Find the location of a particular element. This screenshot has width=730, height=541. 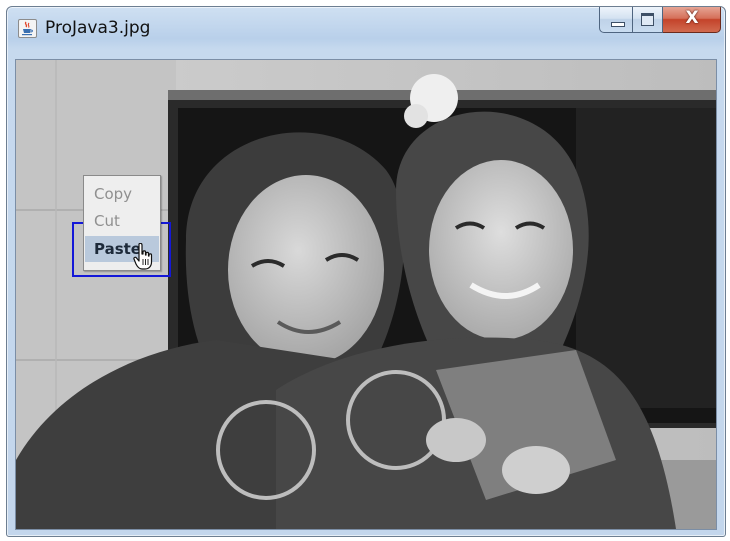

menu-item-cut: Cut is located at coordinates (122, 221).